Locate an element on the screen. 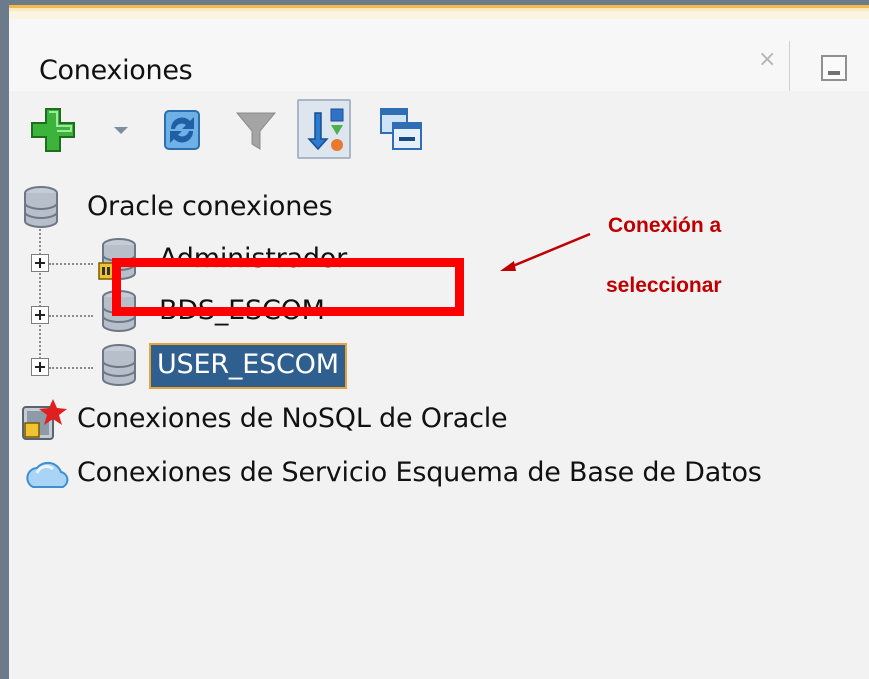 The image size is (869, 679). sort-icon is located at coordinates (325, 129).